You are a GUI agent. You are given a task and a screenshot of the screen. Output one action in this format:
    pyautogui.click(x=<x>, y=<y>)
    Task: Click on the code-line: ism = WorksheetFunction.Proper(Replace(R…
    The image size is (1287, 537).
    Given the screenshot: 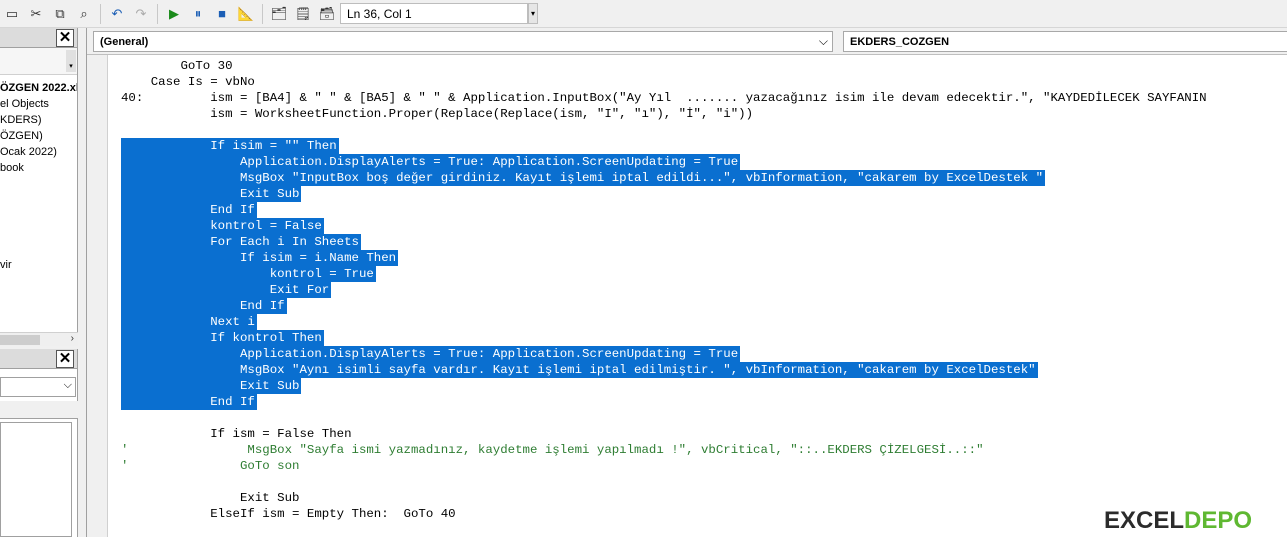 What is the action you would take?
    pyautogui.click(x=437, y=114)
    